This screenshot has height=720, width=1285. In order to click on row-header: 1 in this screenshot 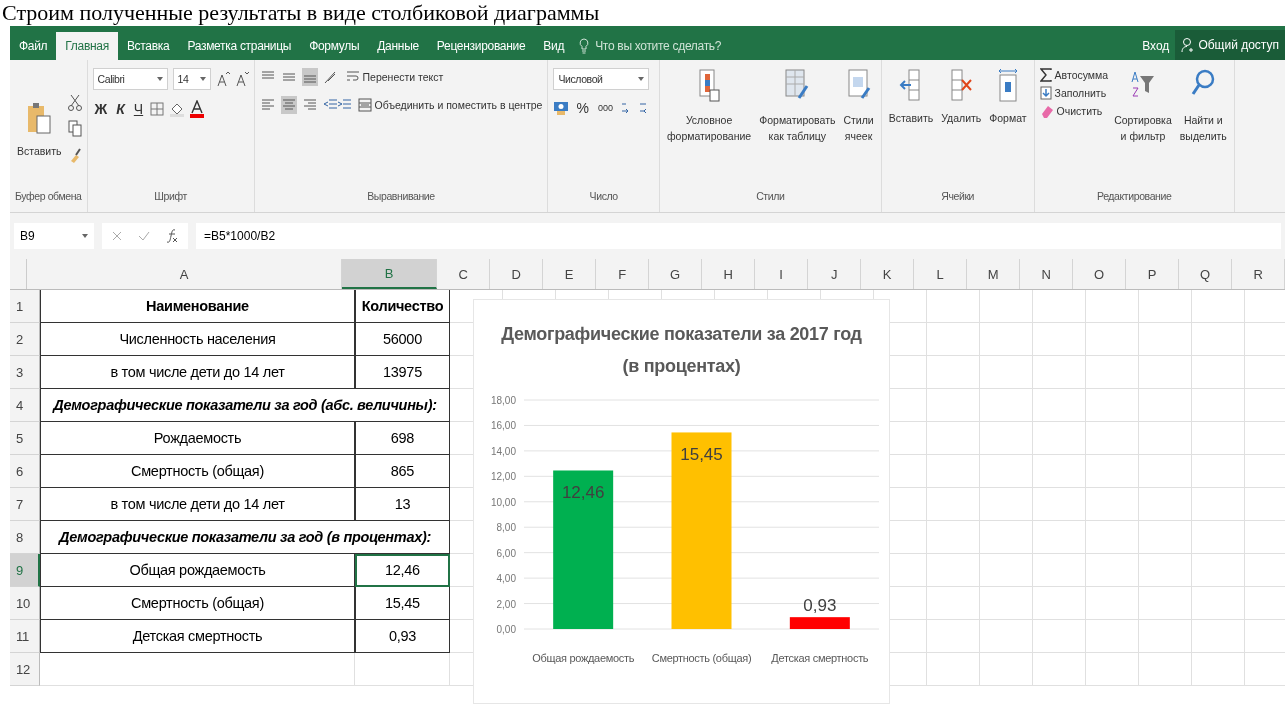, I will do `click(25, 306)`.